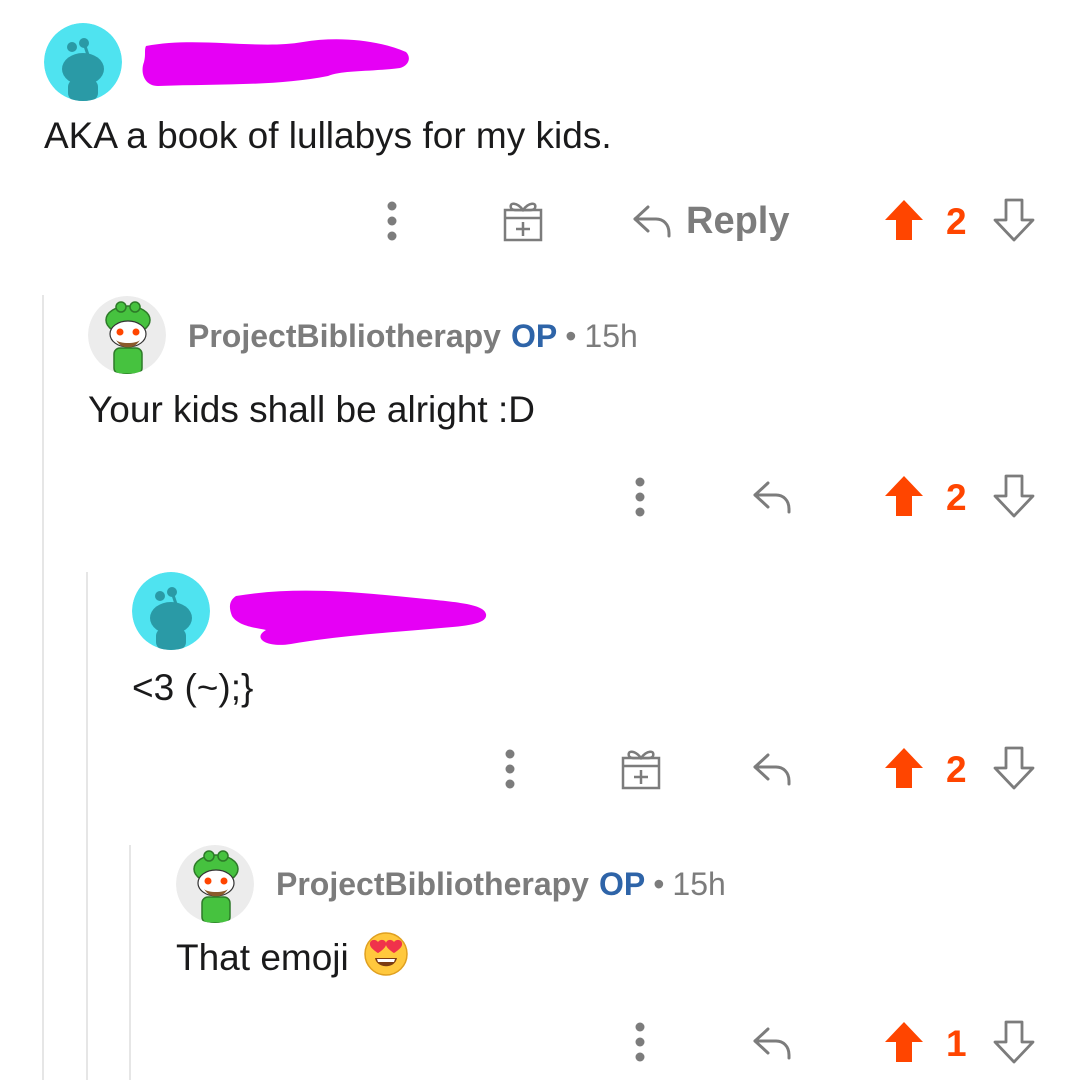 The image size is (1080, 1091). Describe the element at coordinates (956, 1043) in the screenshot. I see `vote-score: 1` at that location.